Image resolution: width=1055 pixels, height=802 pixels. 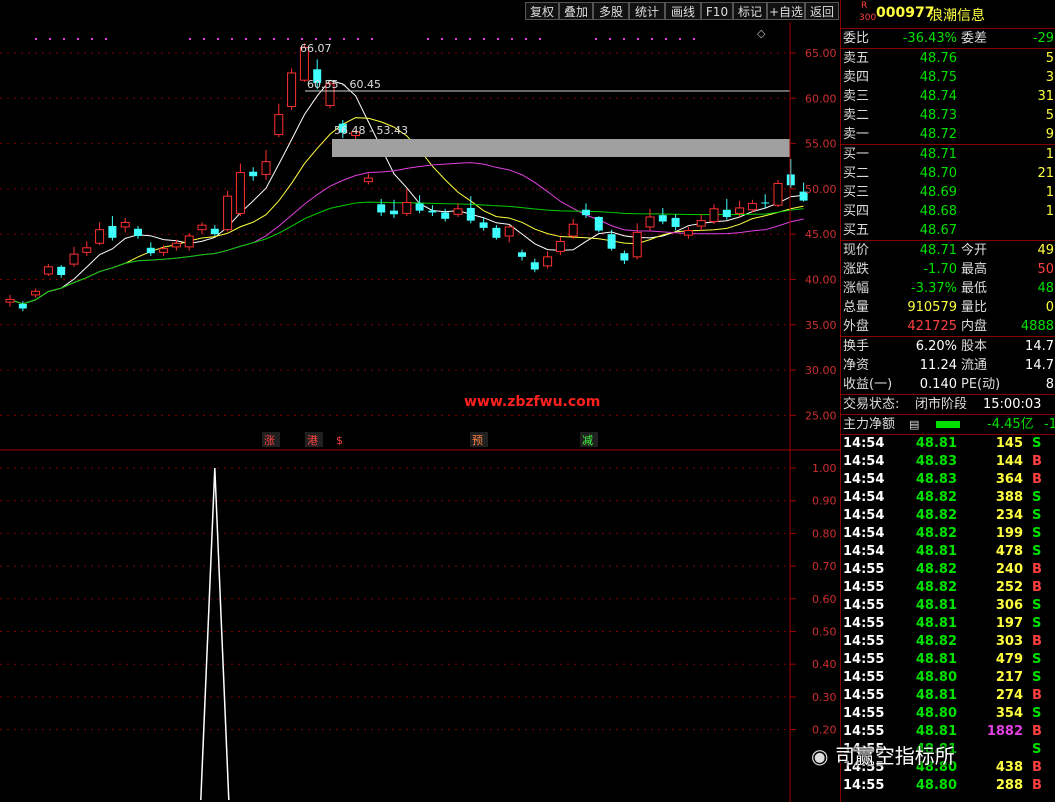 I want to click on tick-volume: 1882, so click(x=1004, y=731).